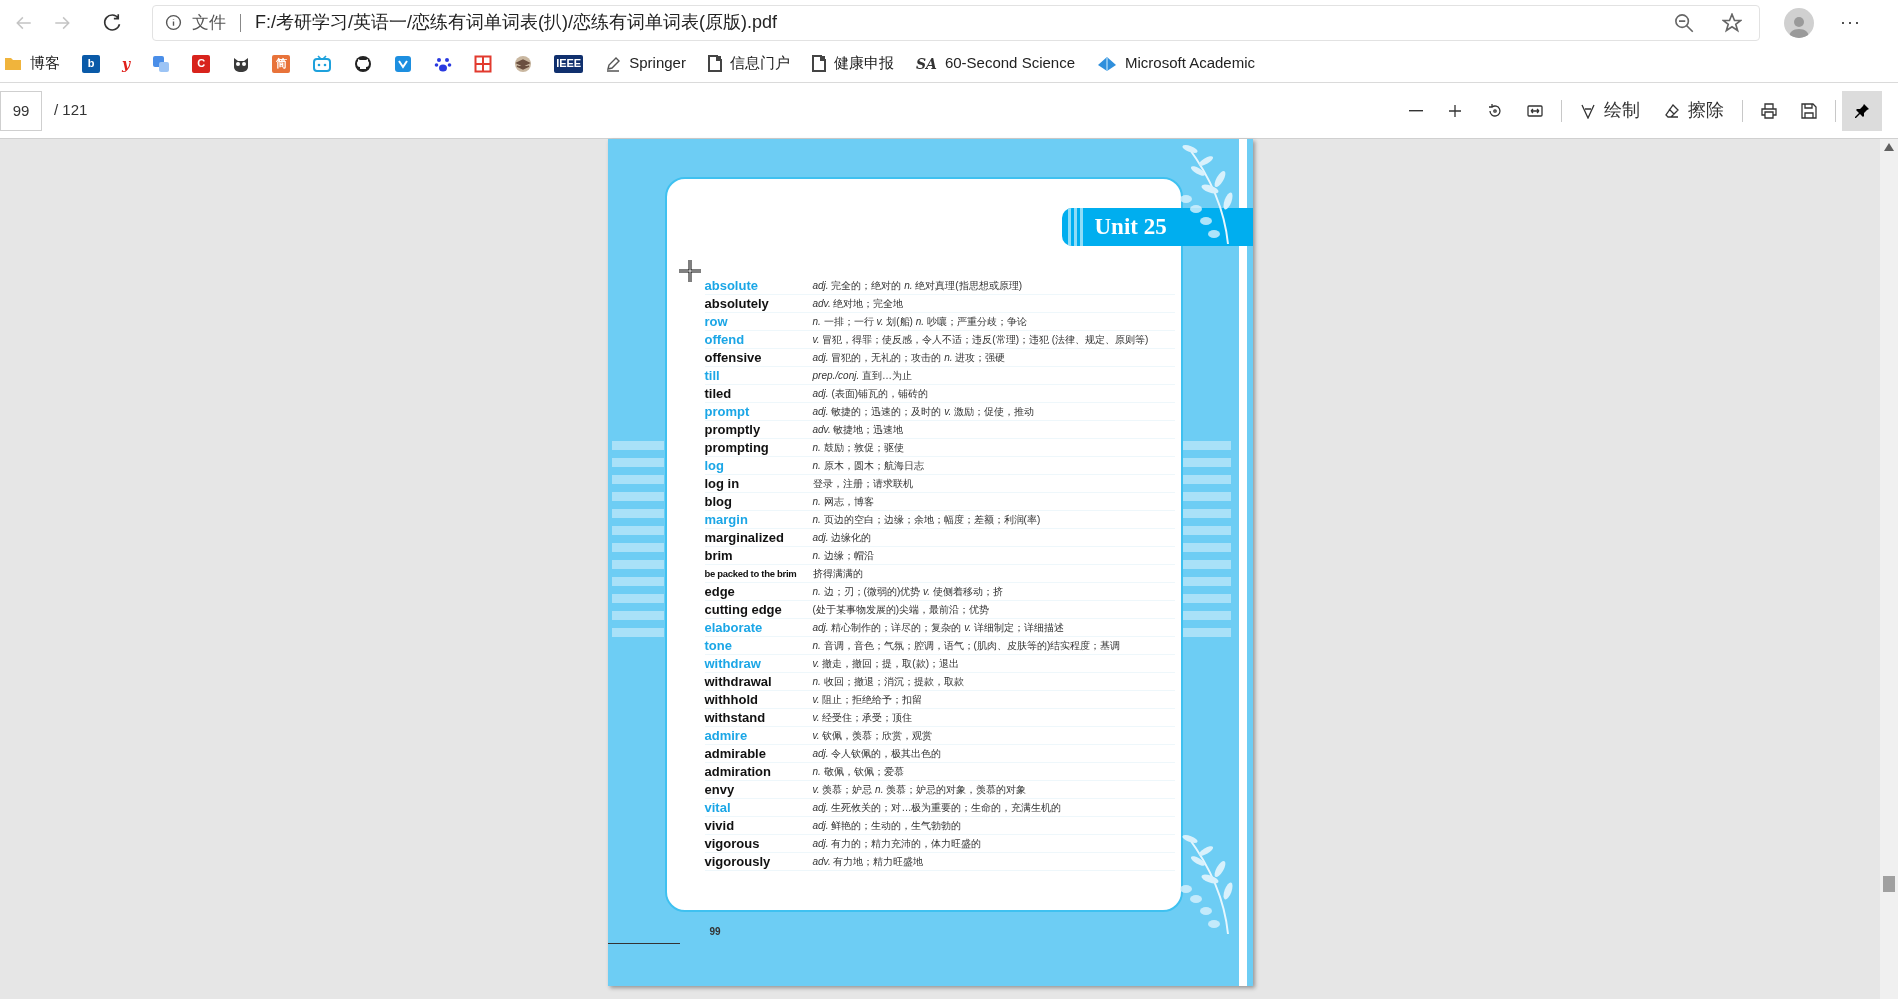 The image size is (1898, 999). What do you see at coordinates (744, 537) in the screenshot?
I see `entry-word: marginalized` at bounding box center [744, 537].